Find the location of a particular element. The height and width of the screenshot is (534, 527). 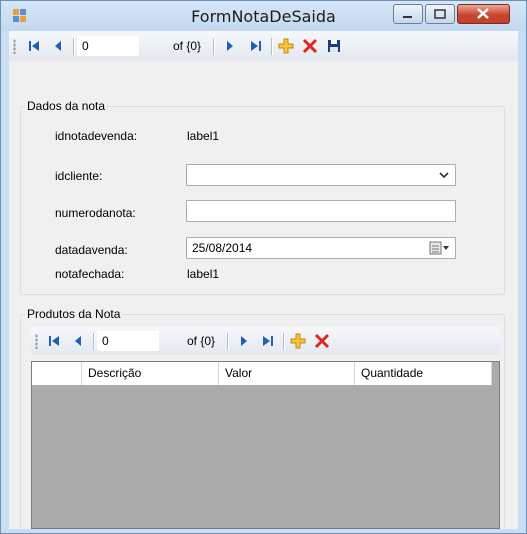

maximize-icon is located at coordinates (440, 14).